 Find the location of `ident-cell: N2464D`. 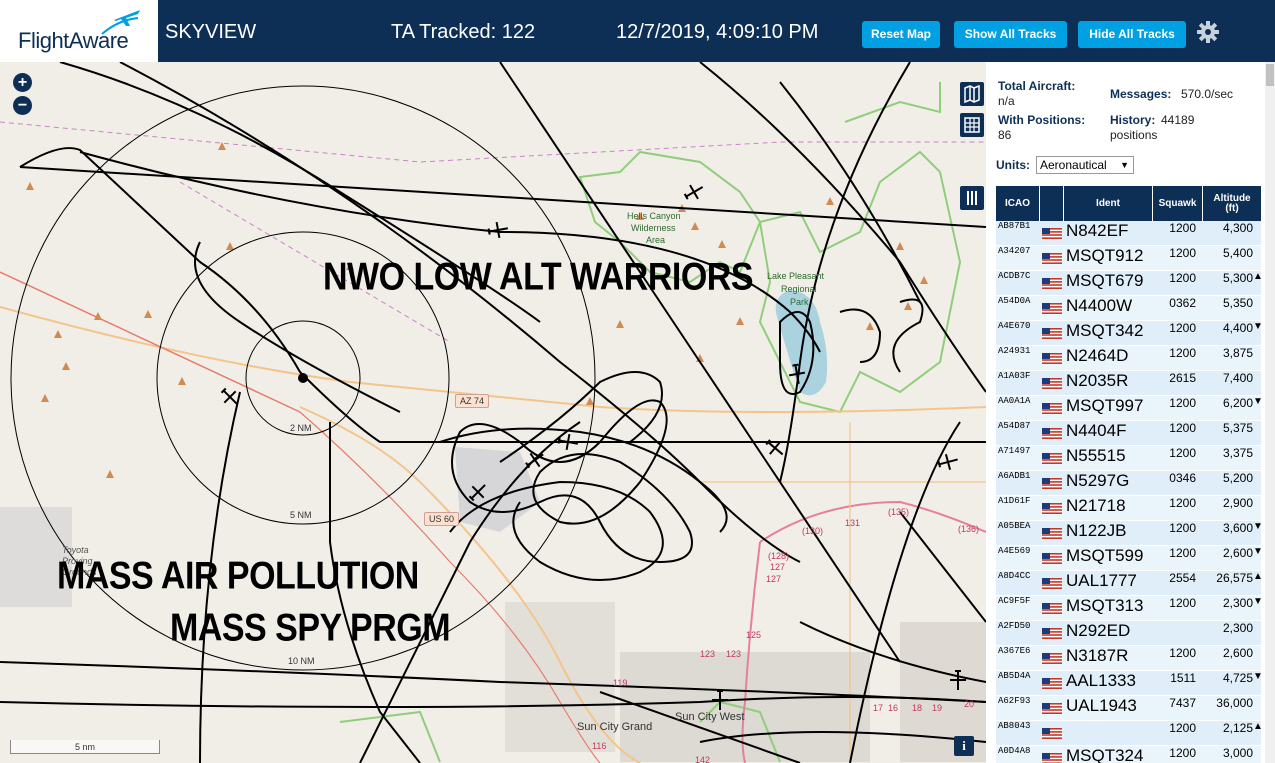

ident-cell: N2464D is located at coordinates (1097, 355).